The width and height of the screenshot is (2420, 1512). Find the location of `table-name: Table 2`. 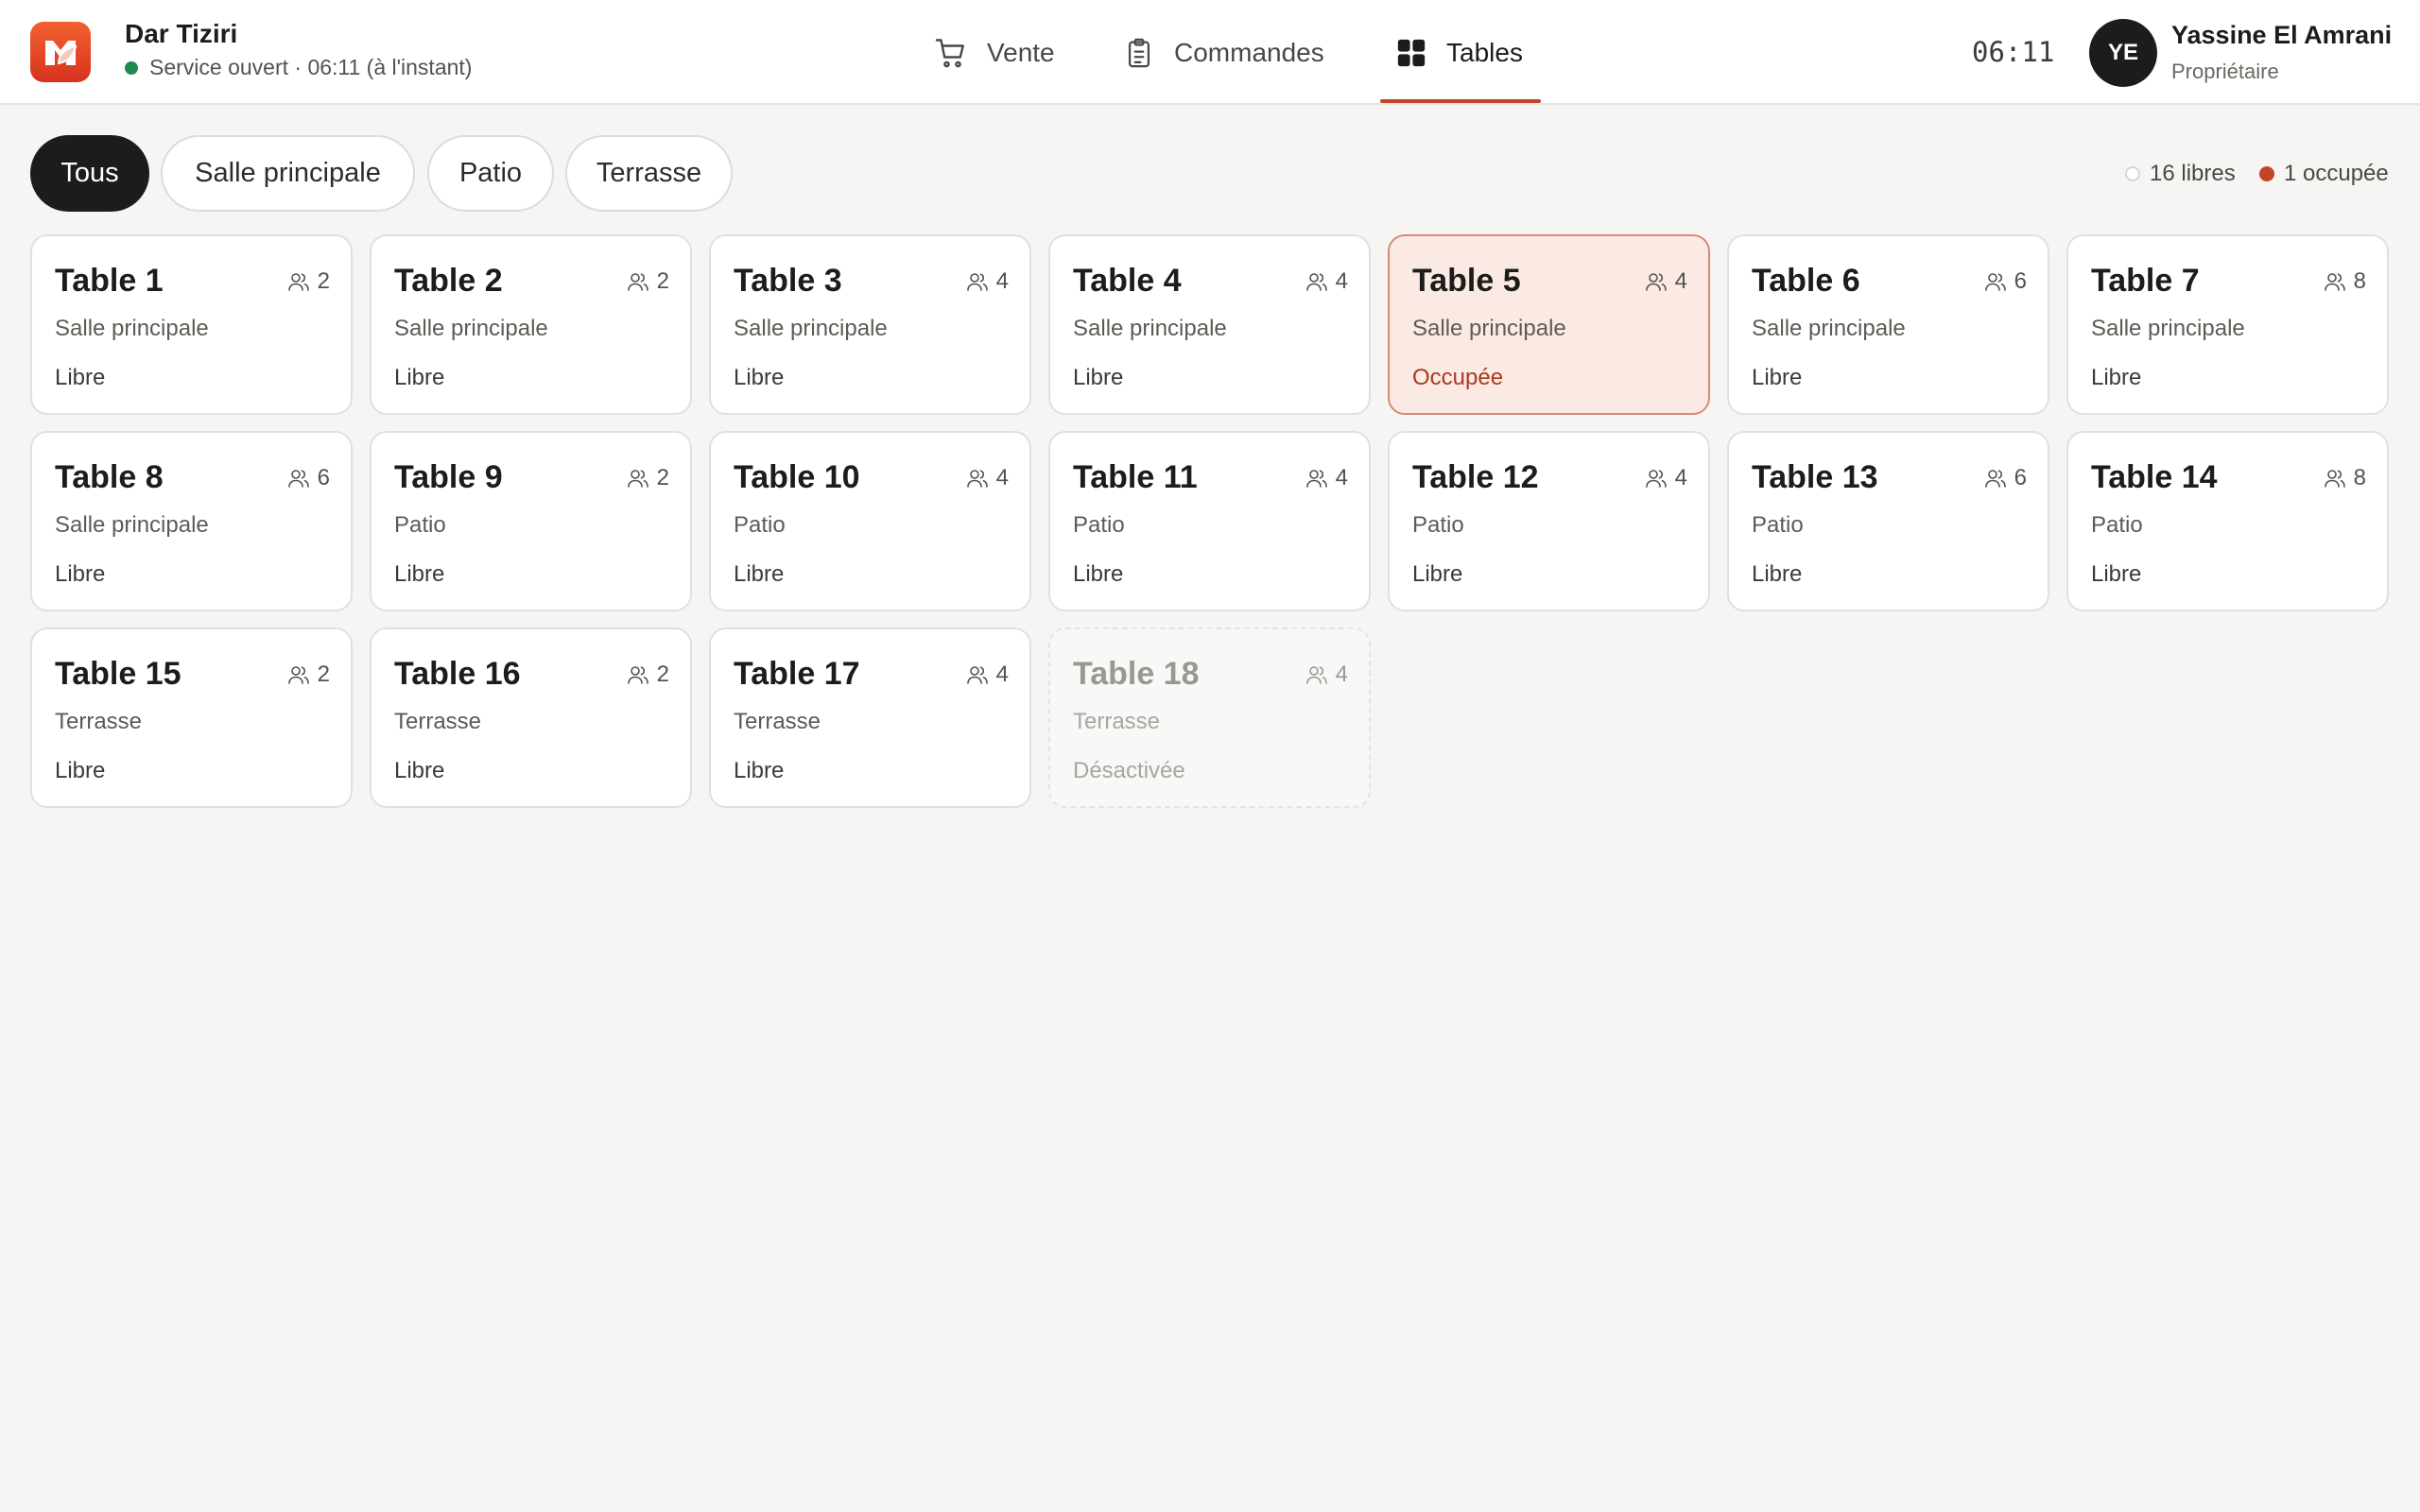

table-name: Table 2 is located at coordinates (448, 281).